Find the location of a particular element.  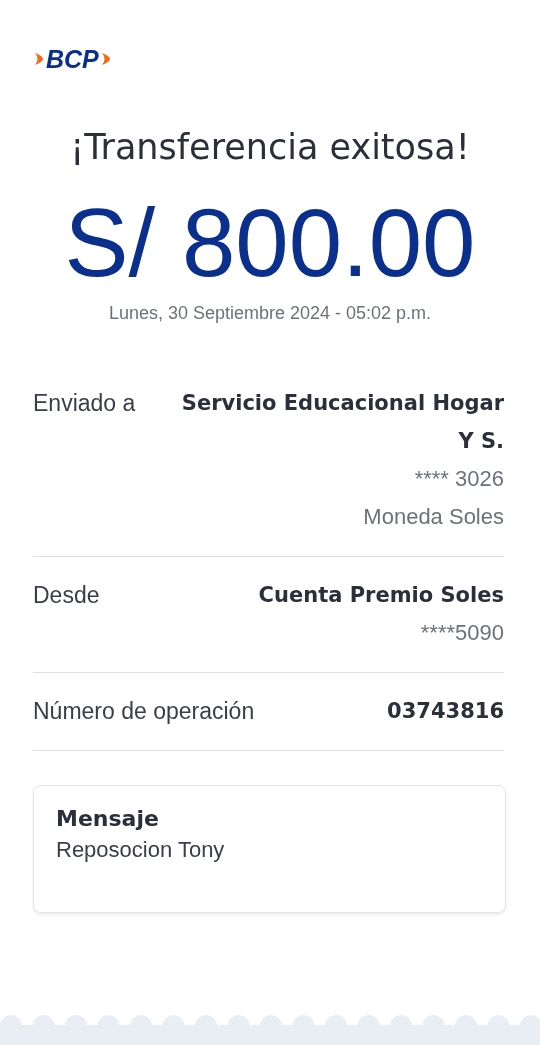

detail-value: ****5090 is located at coordinates (462, 633).